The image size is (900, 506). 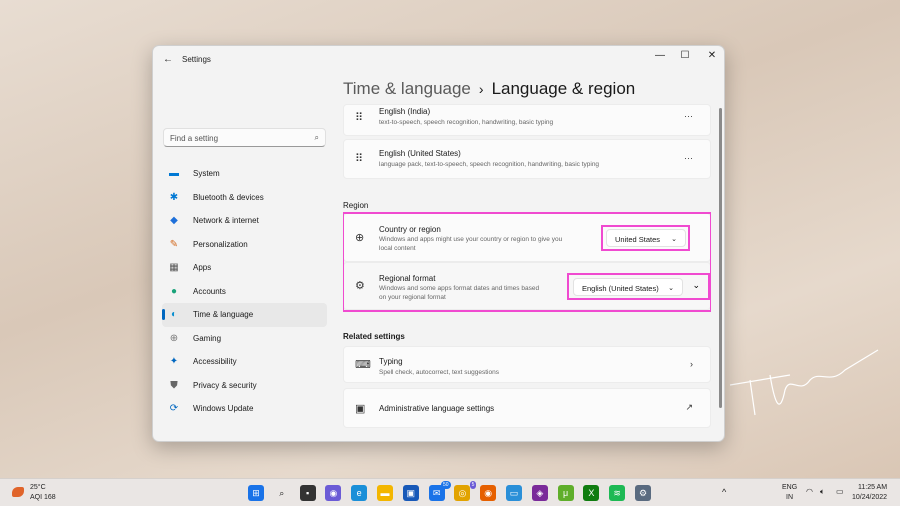 I want to click on sidebar-item-time-language: ◐ Time & language, so click(x=244, y=315).